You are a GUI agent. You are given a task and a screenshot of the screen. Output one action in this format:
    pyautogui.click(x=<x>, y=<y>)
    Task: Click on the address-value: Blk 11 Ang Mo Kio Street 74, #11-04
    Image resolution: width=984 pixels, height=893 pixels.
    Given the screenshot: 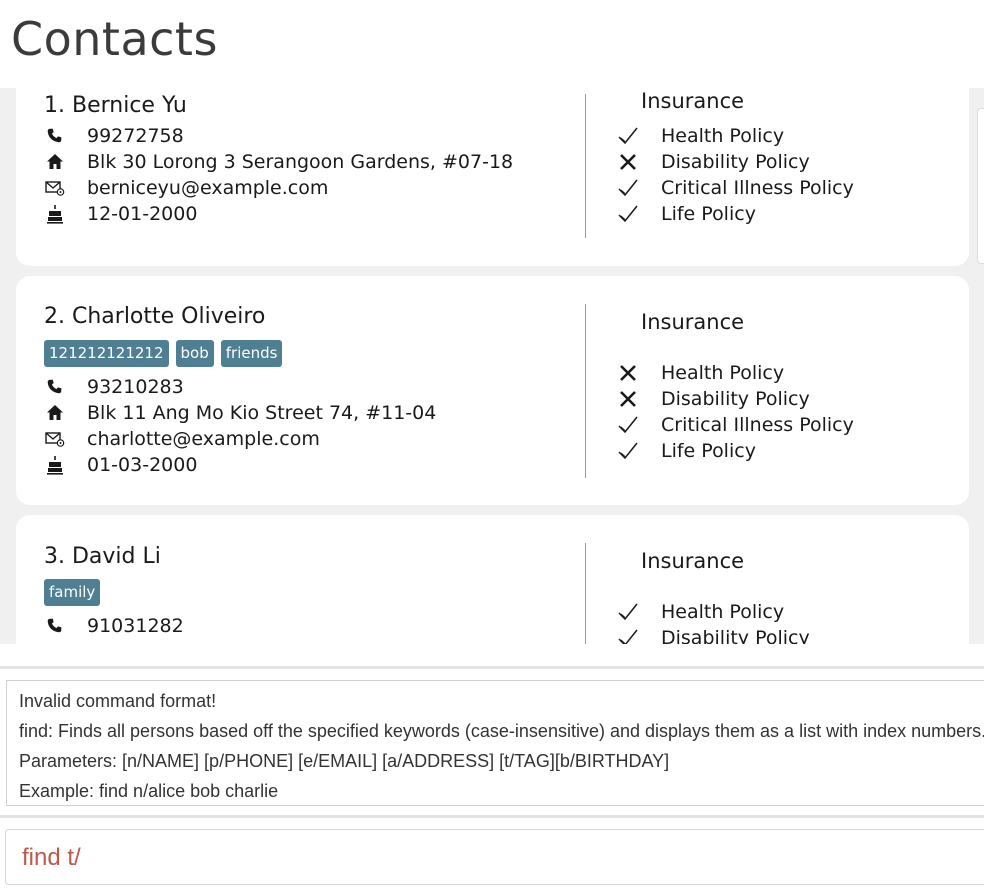 What is the action you would take?
    pyautogui.click(x=262, y=413)
    